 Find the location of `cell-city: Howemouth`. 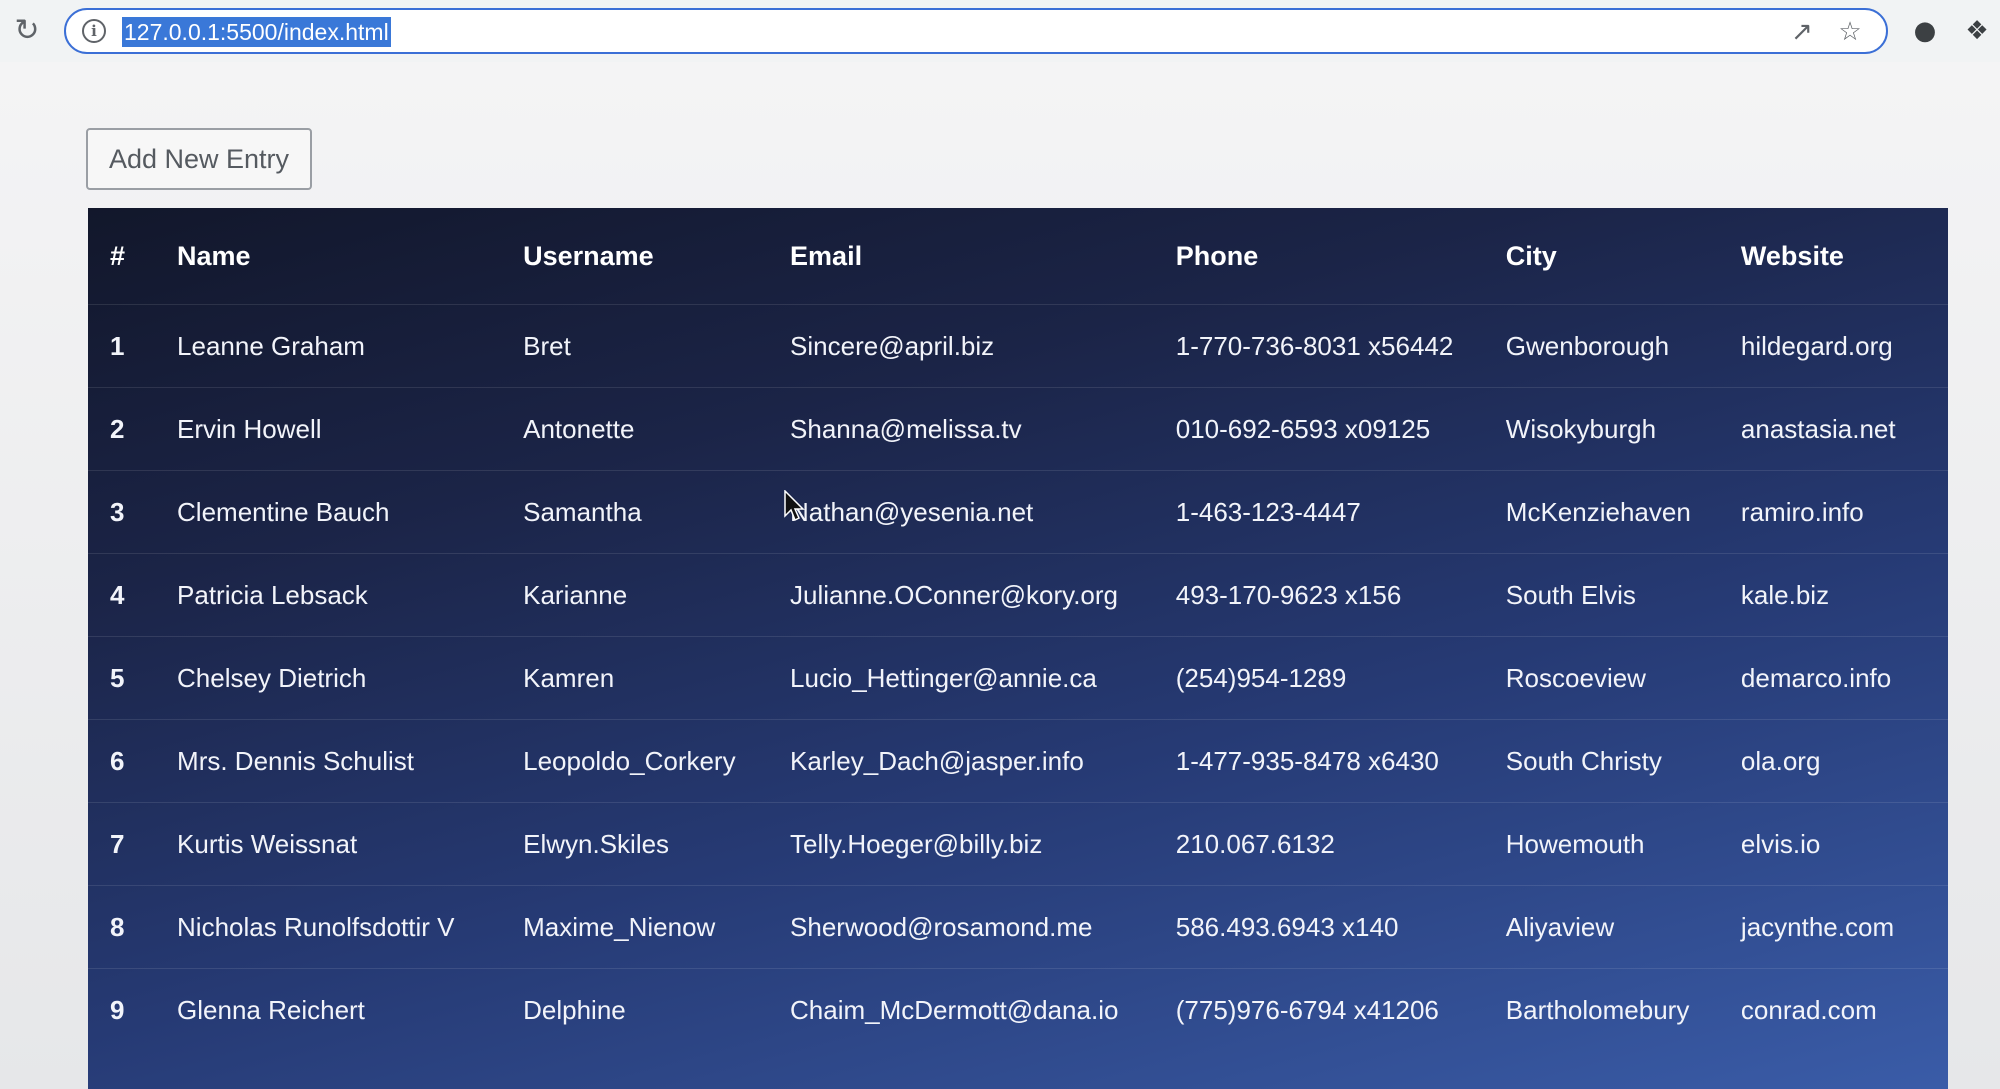

cell-city: Howemouth is located at coordinates (1623, 844).